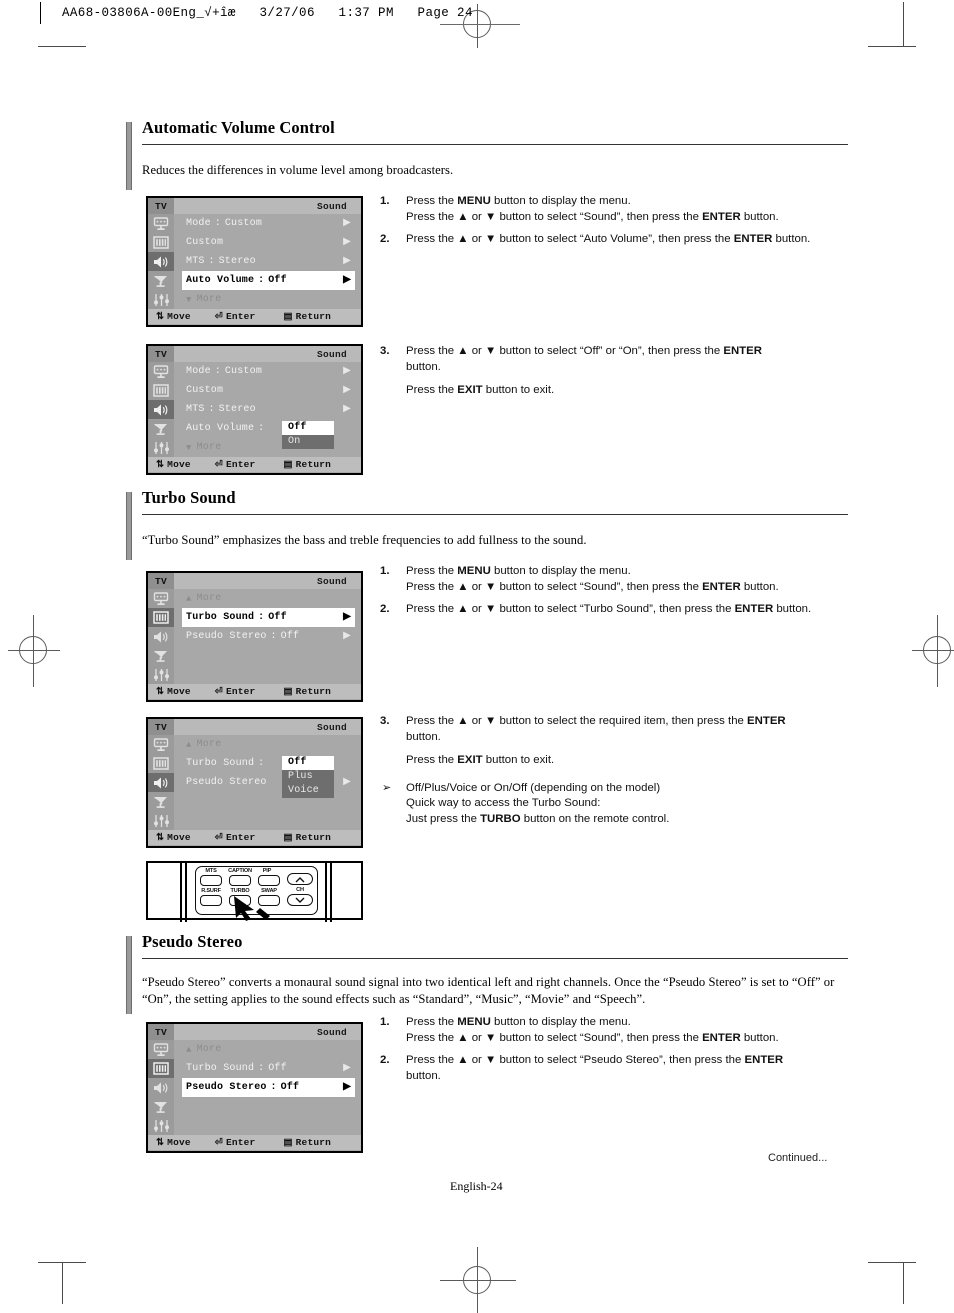 Image resolution: width=954 pixels, height=1313 pixels. I want to click on osd-option-plus: Plus, so click(308, 777).